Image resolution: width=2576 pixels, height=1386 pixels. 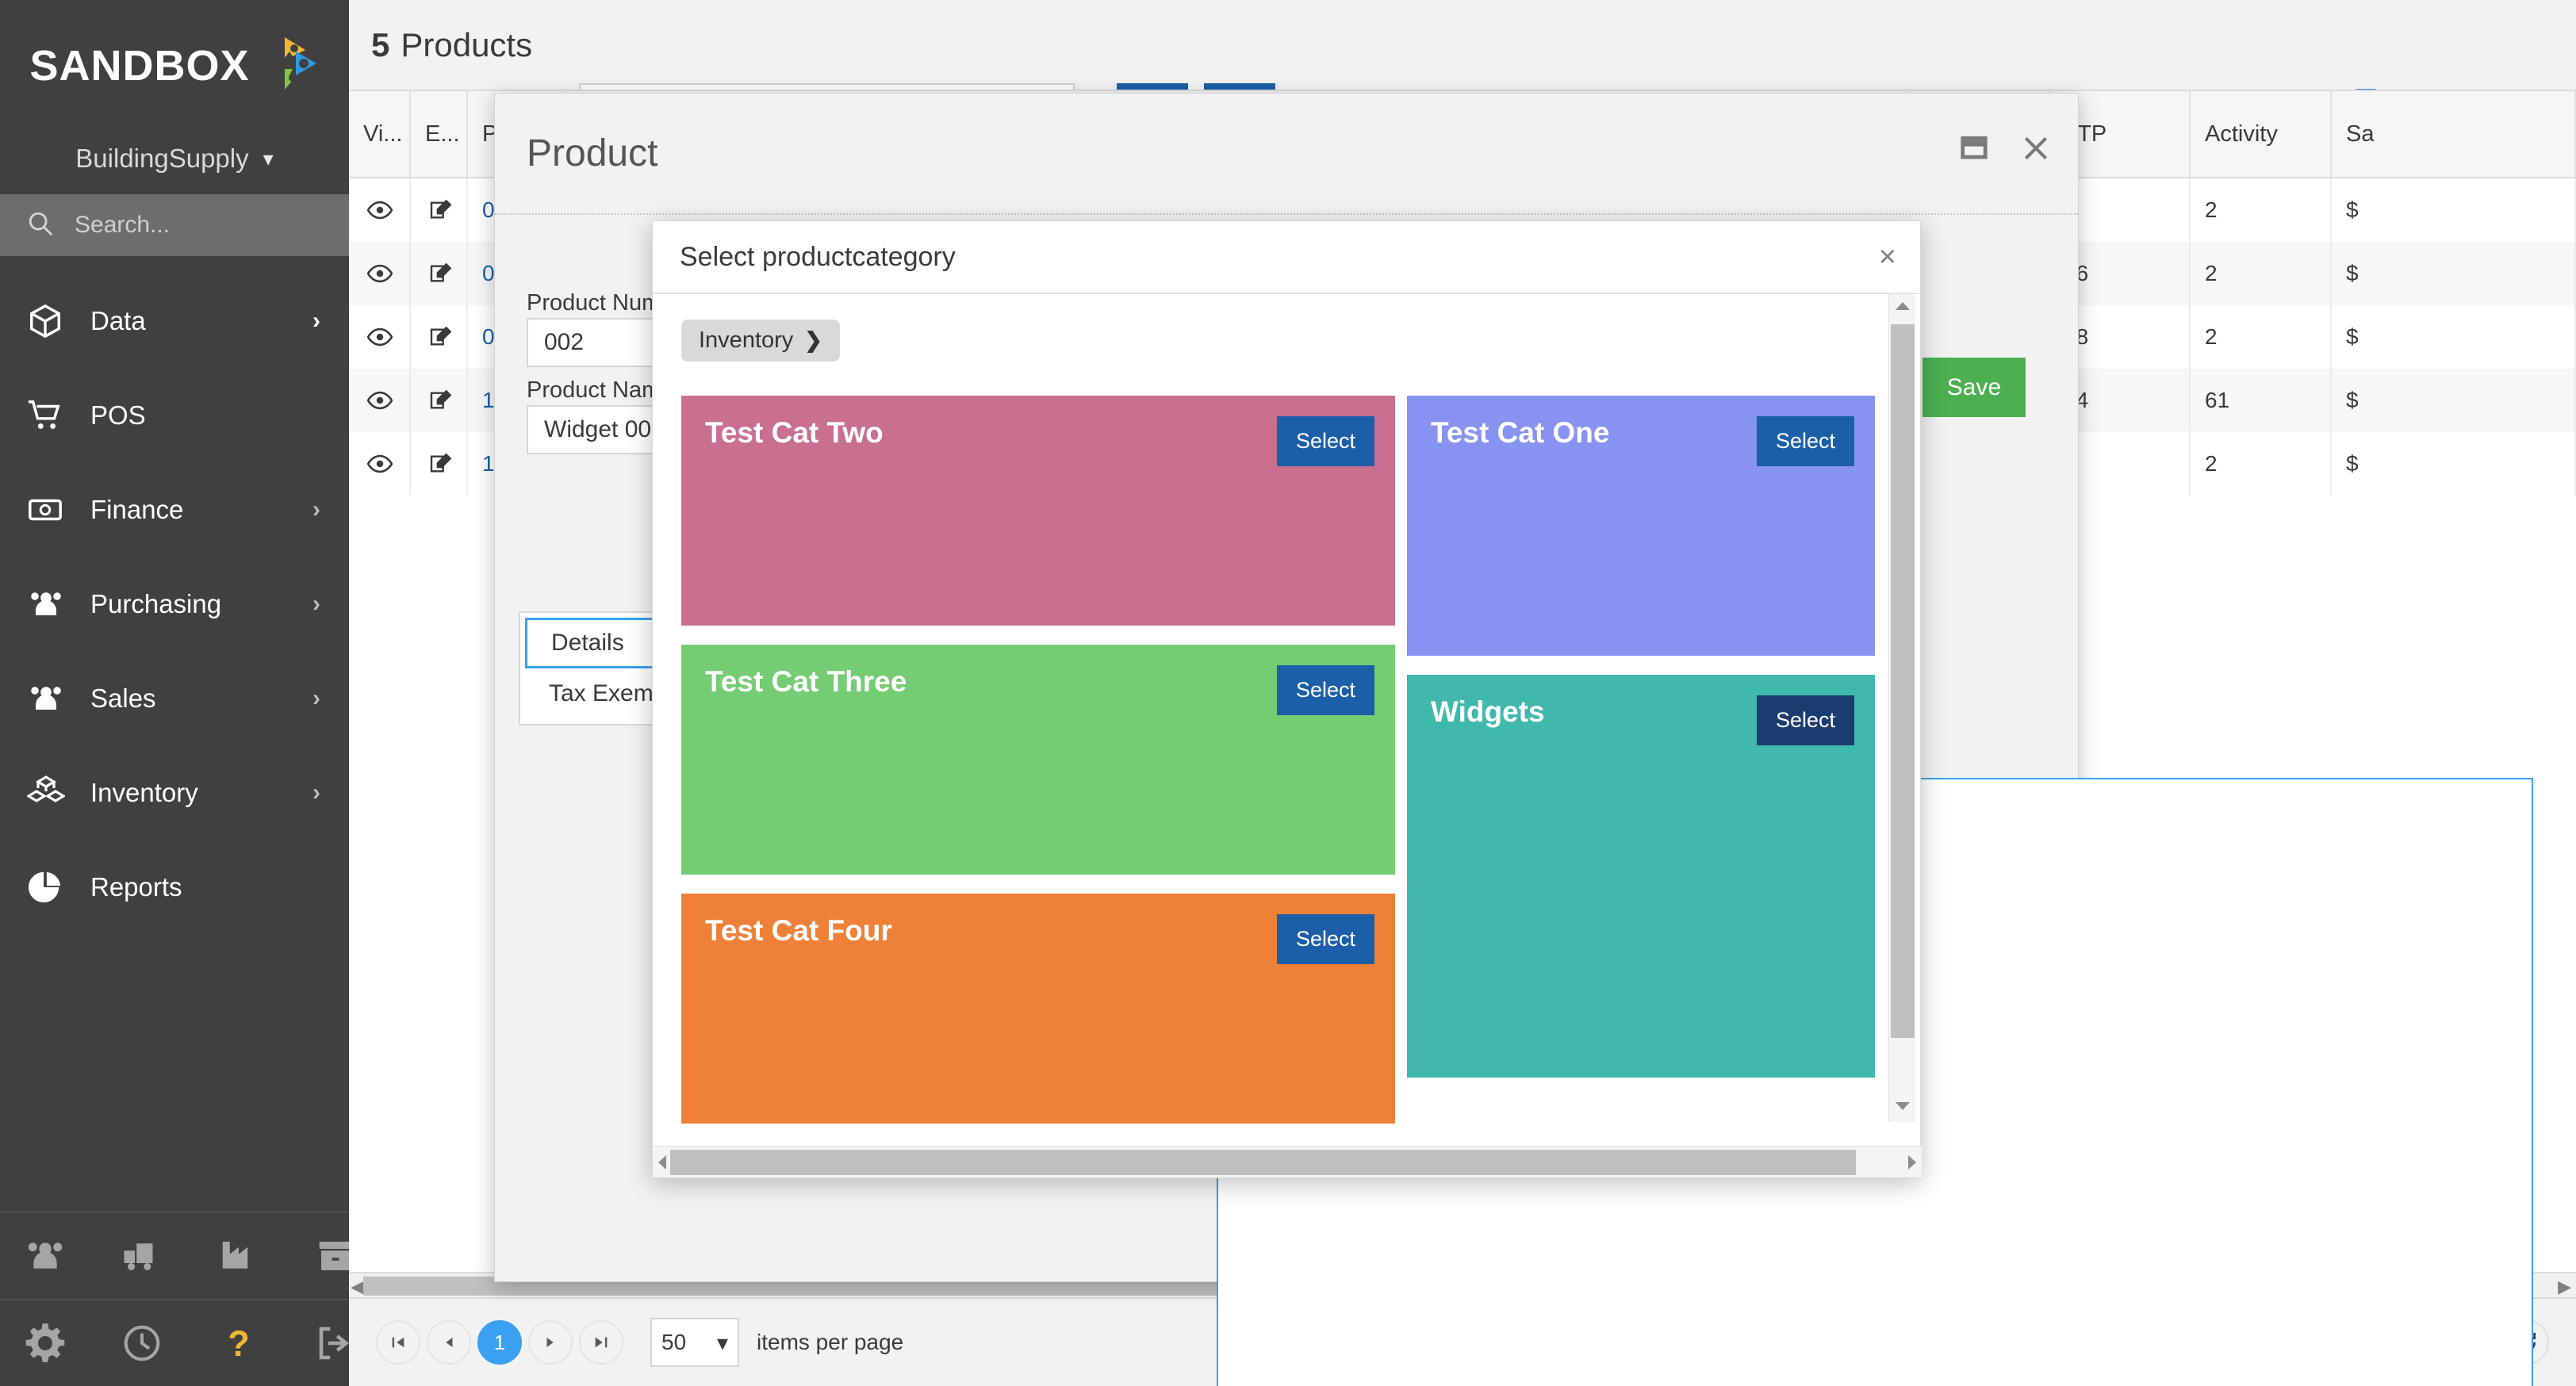 I want to click on help-icon: ?, so click(x=238, y=1343).